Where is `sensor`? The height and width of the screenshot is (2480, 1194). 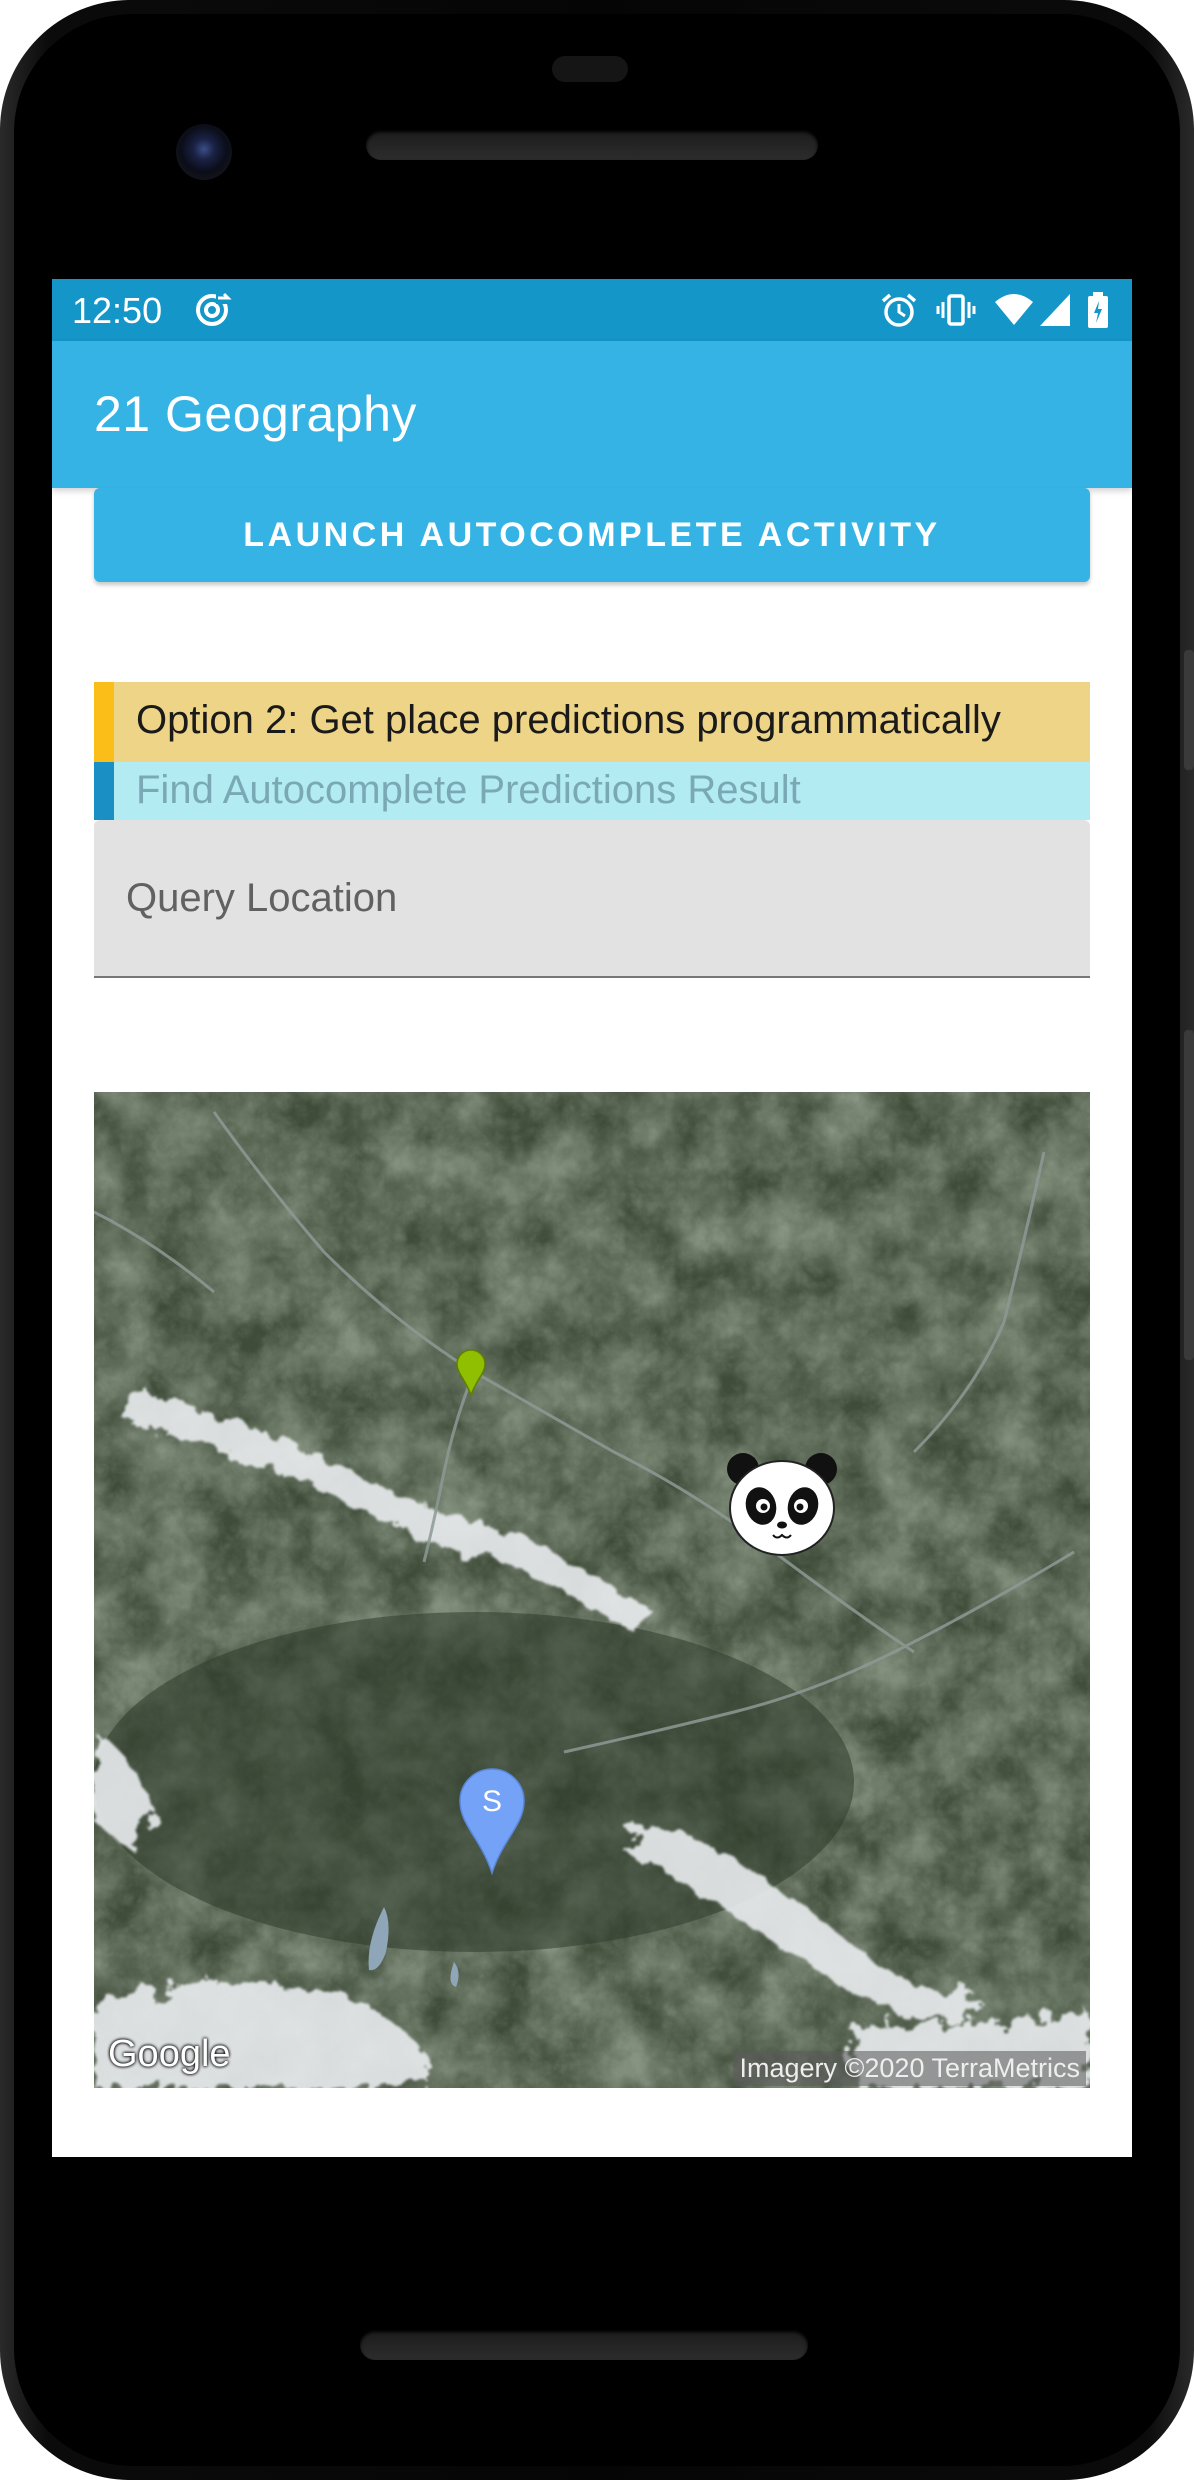
sensor is located at coordinates (590, 69).